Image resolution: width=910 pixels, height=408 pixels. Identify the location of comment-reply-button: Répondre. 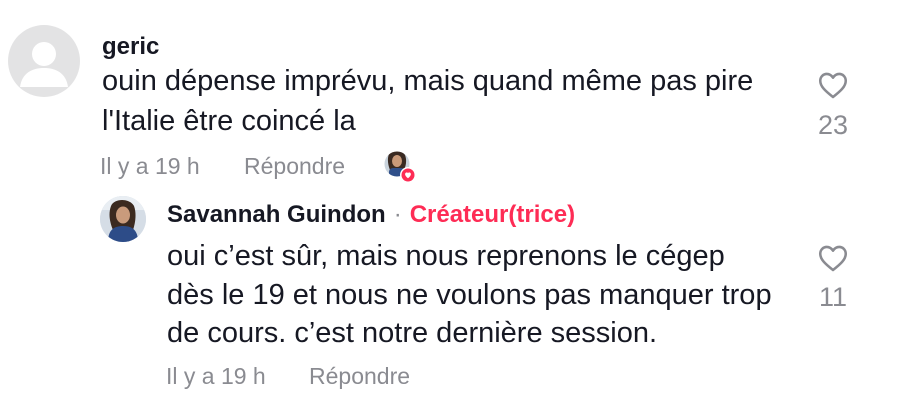
(294, 166).